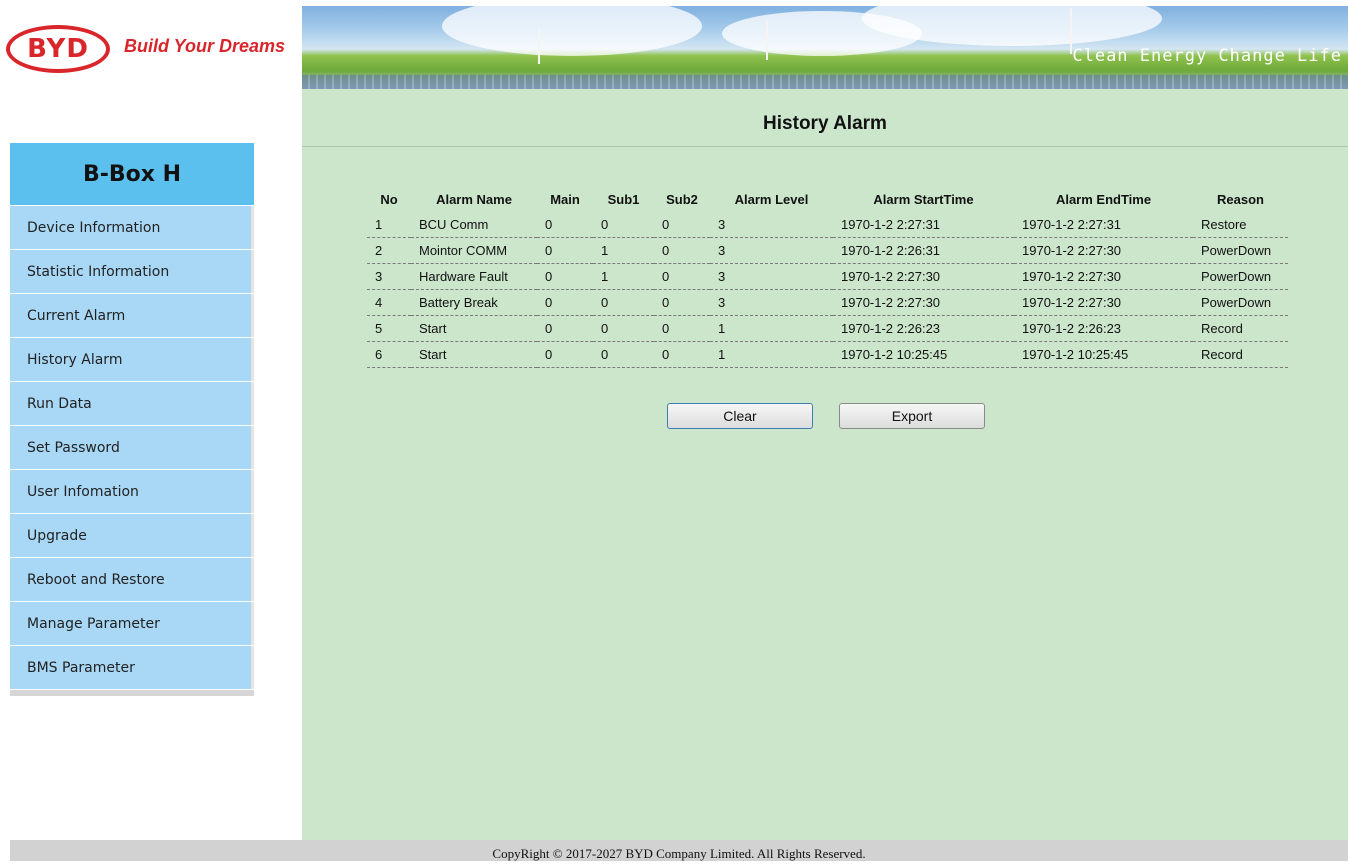 This screenshot has height=867, width=1348. What do you see at coordinates (825, 82) in the screenshot?
I see `solar-panels-decoration` at bounding box center [825, 82].